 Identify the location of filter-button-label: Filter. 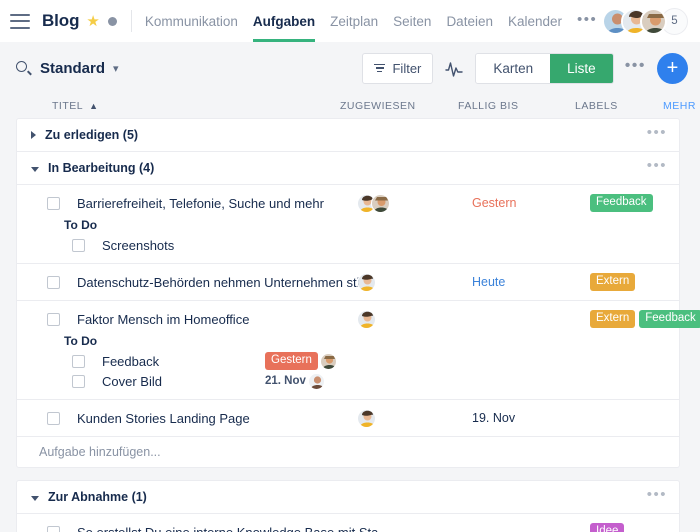
(407, 68).